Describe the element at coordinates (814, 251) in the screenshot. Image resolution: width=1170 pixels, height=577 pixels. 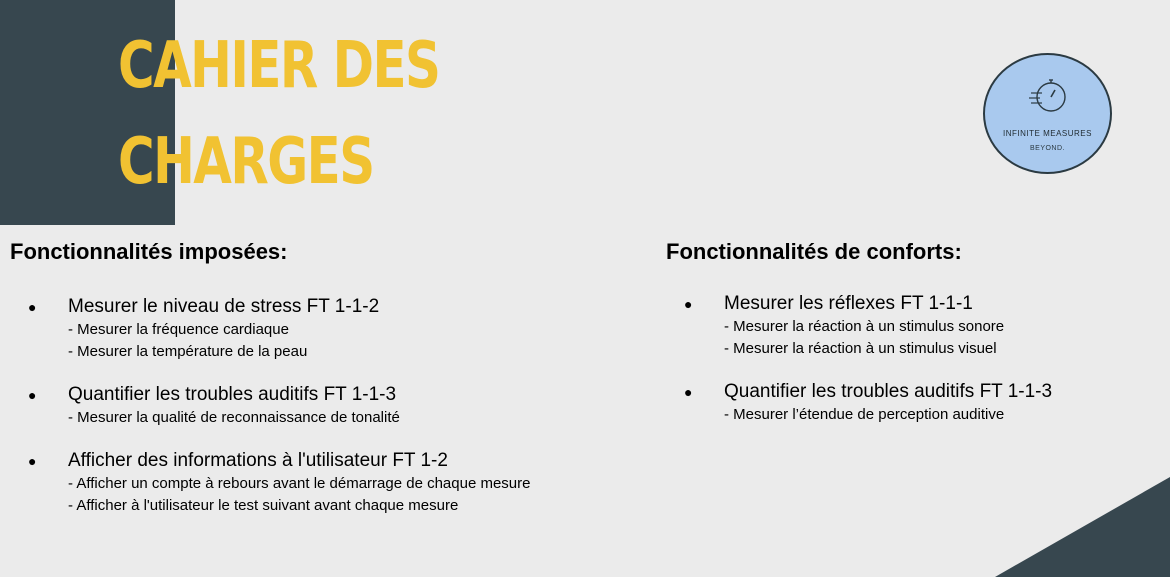
I see `comfort-features-heading: Fonctionnalités de conforts:` at that location.